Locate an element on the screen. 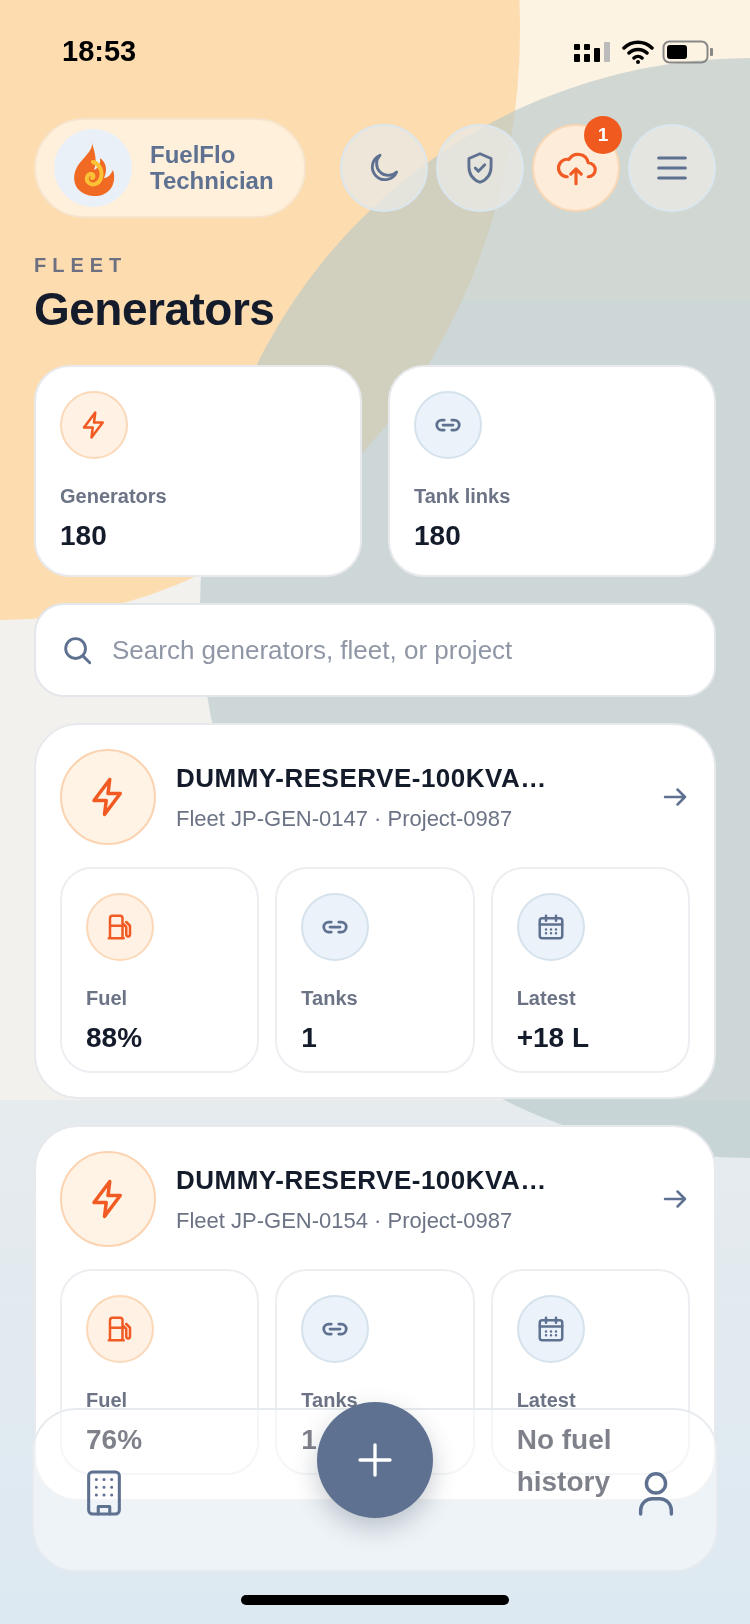  app-name: FuelFlo is located at coordinates (193, 154).